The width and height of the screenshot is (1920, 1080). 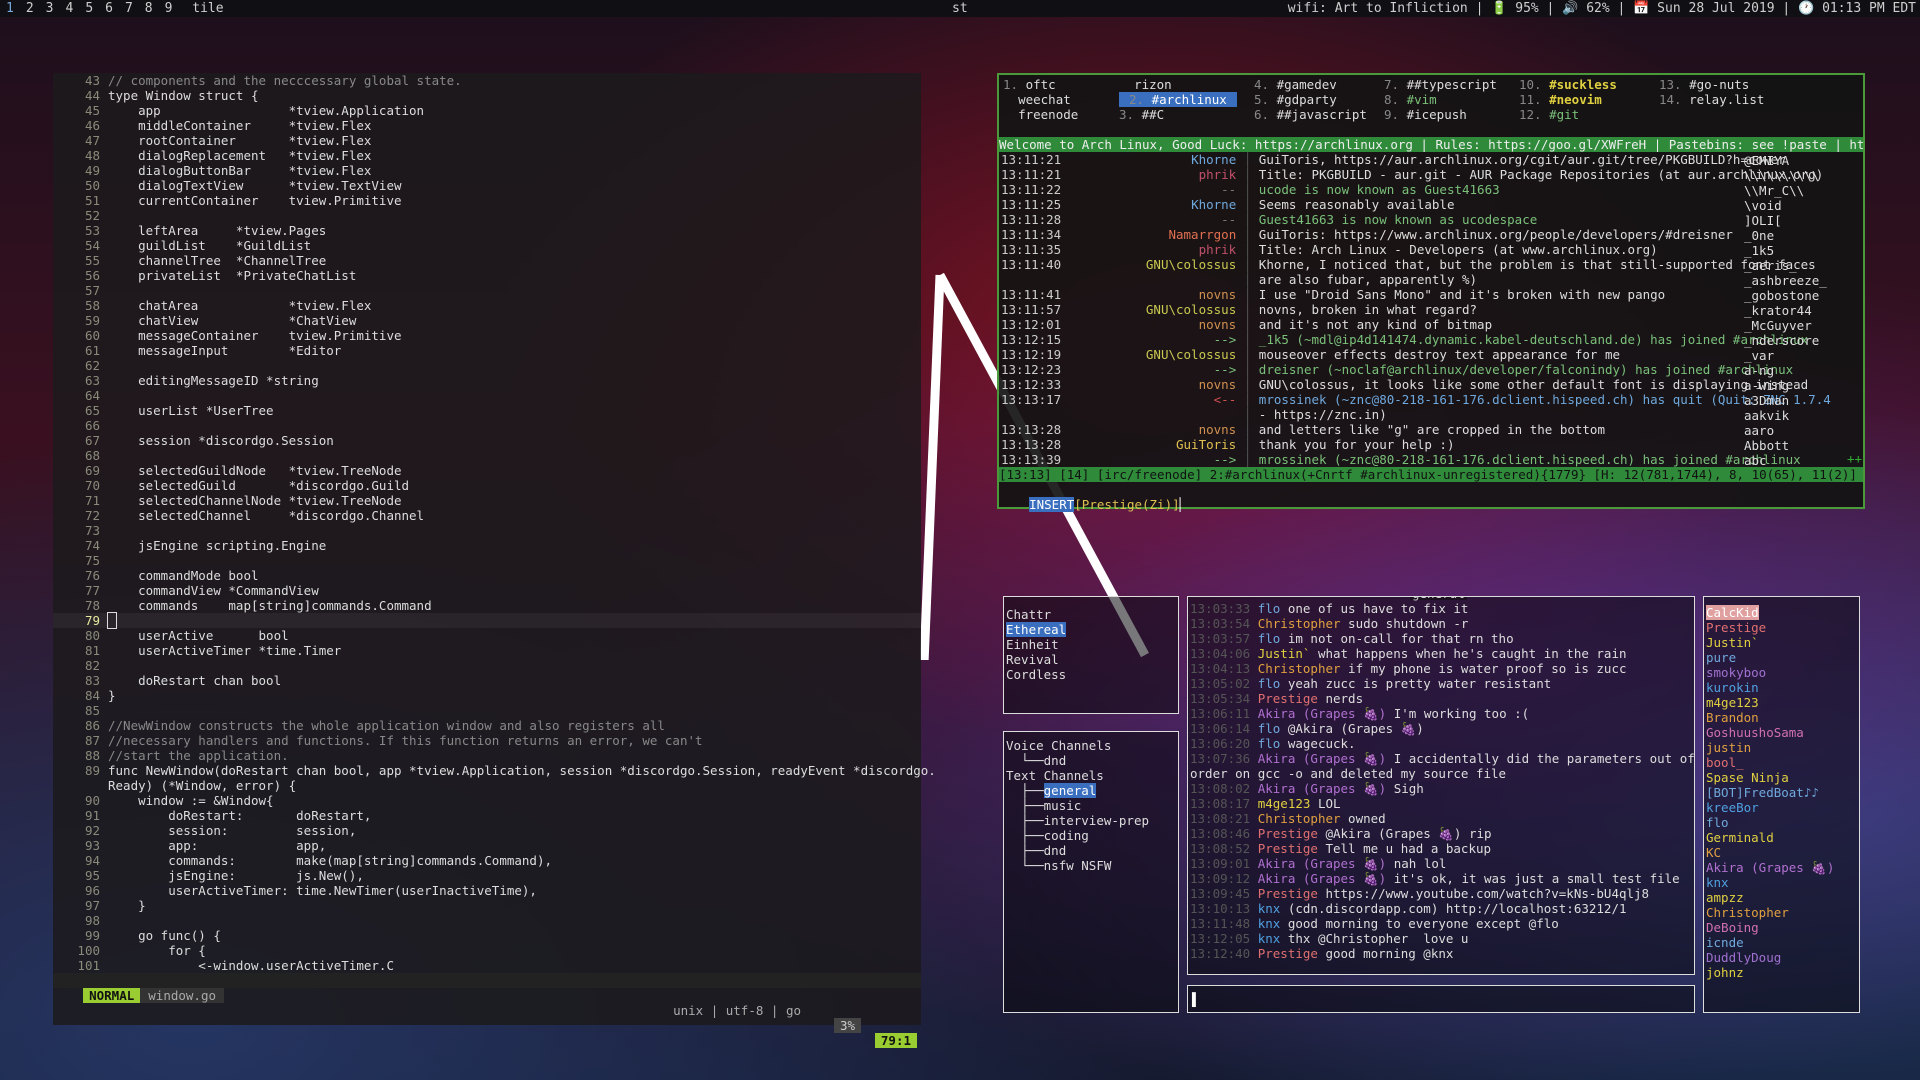 I want to click on channel-label: coding, so click(x=1066, y=835).